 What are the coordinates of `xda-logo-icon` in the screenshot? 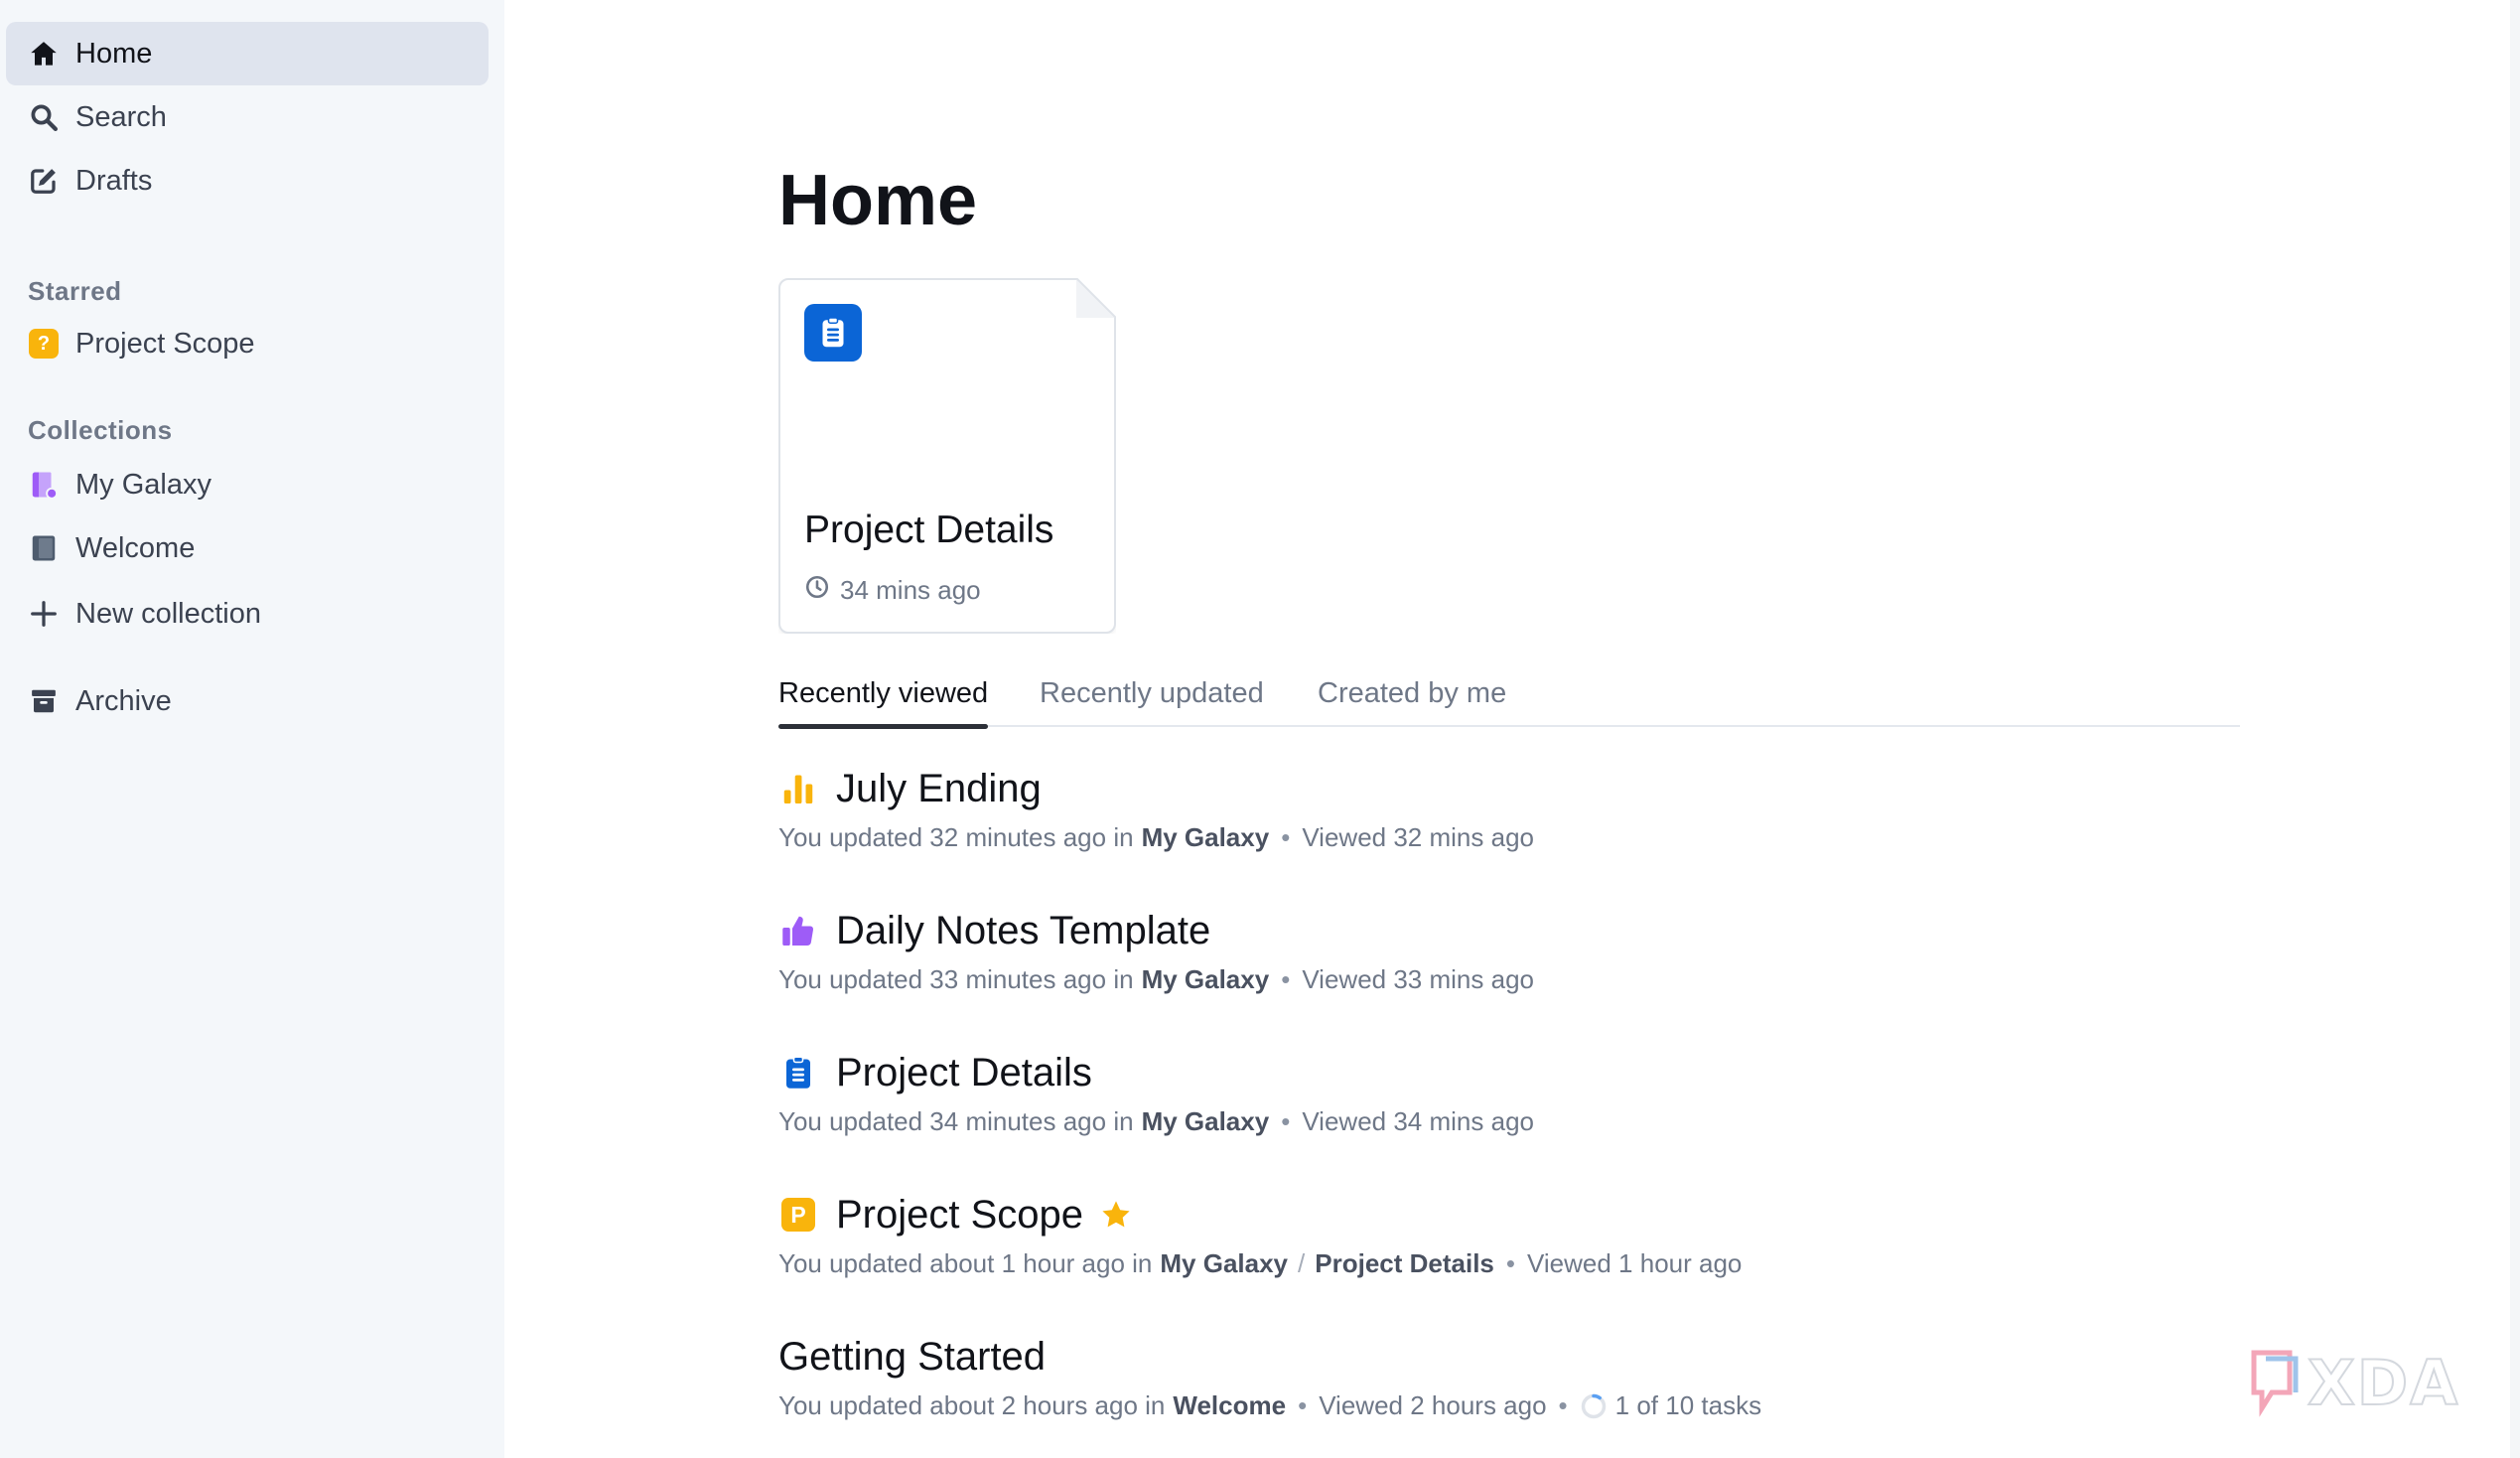 It's located at (2275, 1383).